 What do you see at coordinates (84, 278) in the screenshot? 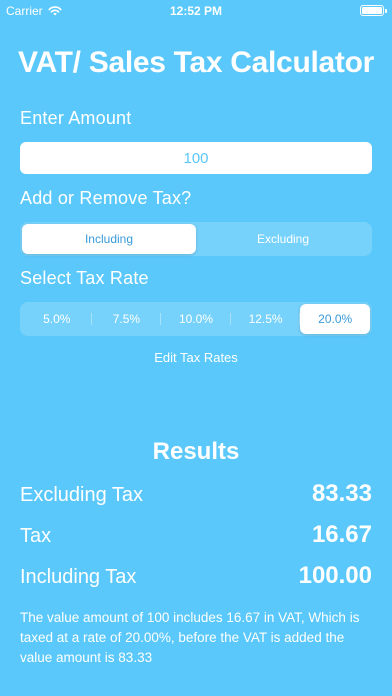
I see `tax-rate-label: Select Tax Rate` at bounding box center [84, 278].